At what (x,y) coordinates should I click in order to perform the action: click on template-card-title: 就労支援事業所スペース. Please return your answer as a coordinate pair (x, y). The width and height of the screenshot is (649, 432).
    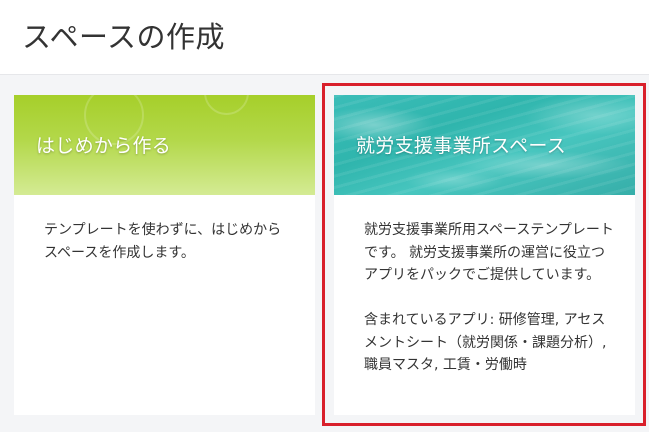
    Looking at the image, I should click on (461, 146).